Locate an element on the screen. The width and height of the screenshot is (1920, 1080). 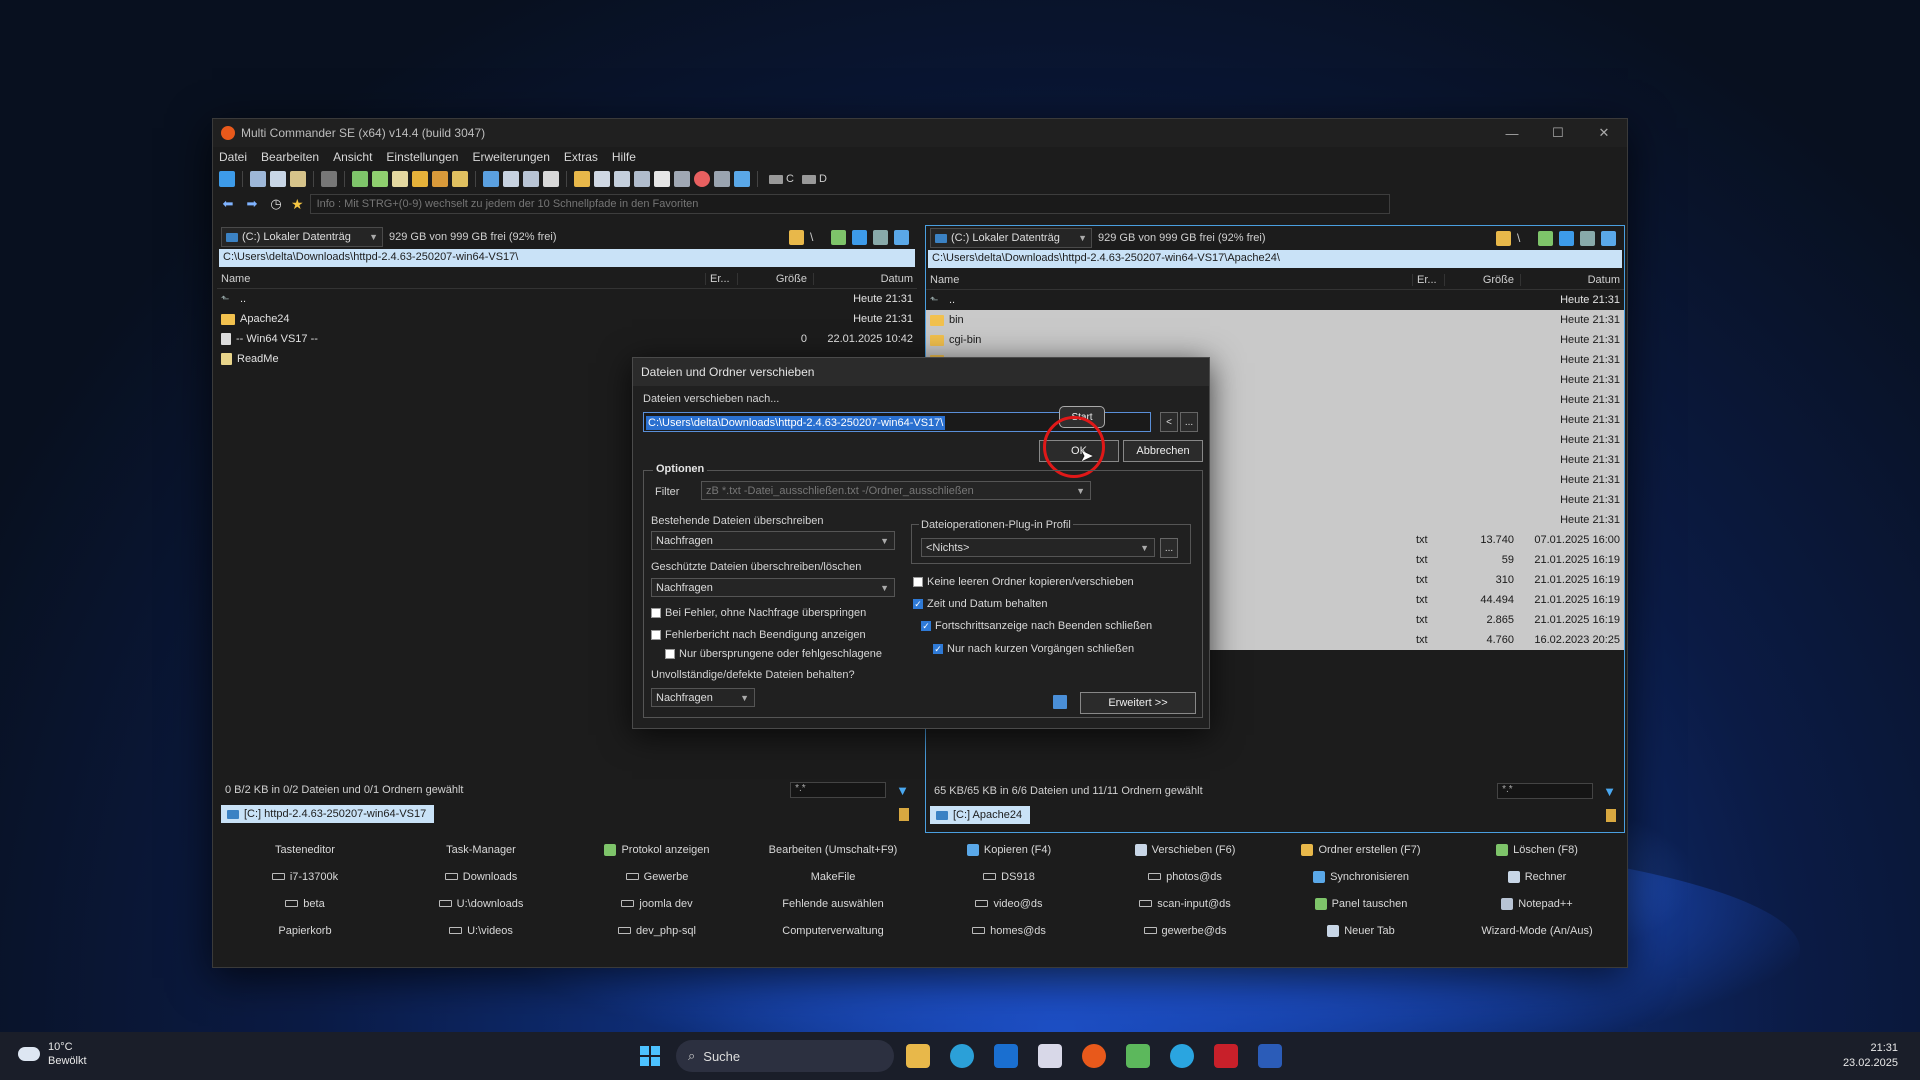
toolbar-button: MakeFile is located at coordinates (833, 876).